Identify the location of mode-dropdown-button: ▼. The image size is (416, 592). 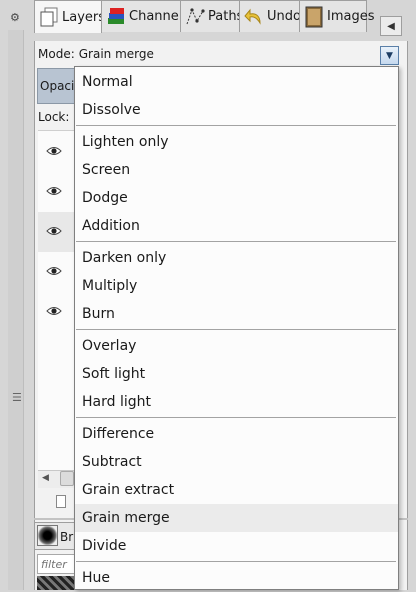
(389, 55).